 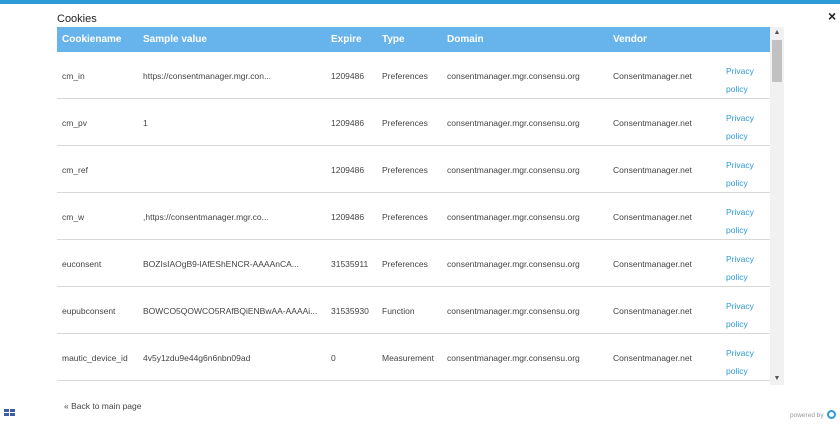 I want to click on consentmanager-logo-icon, so click(x=831, y=414).